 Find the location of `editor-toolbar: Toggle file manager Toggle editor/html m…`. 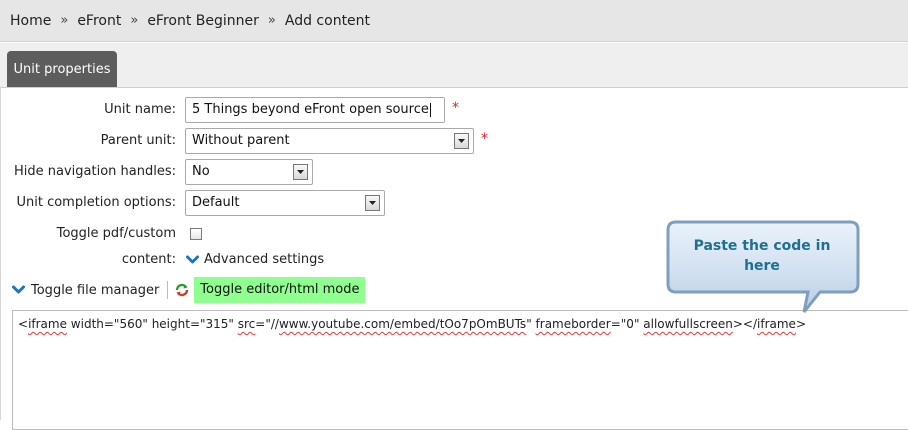

editor-toolbar: Toggle file manager Toggle editor/html m… is located at coordinates (189, 290).